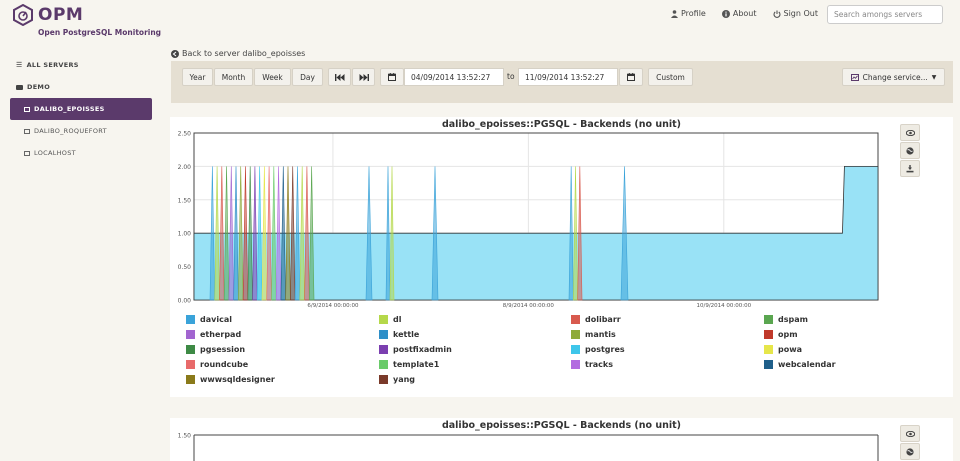 Image resolution: width=960 pixels, height=461 pixels. Describe the element at coordinates (725, 13) in the screenshot. I see `info-icon` at that location.